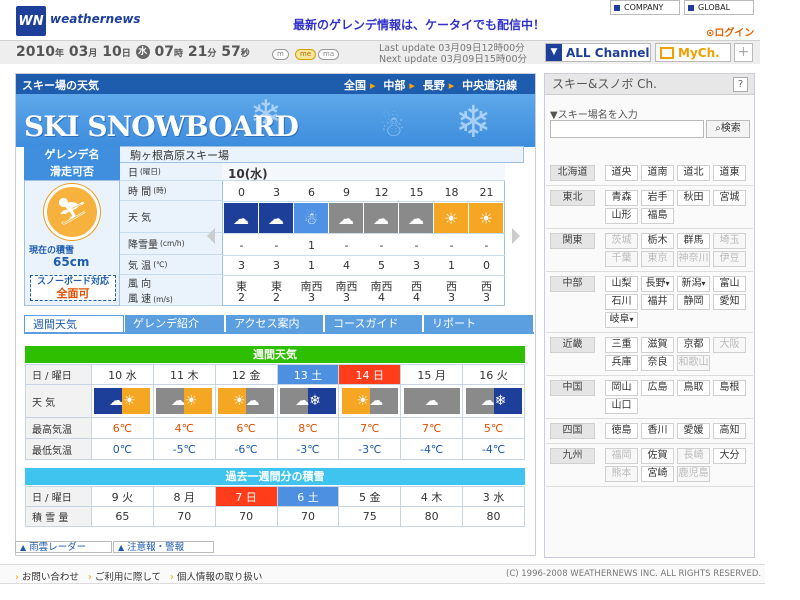  What do you see at coordinates (493, 496) in the screenshot?
I see `past-day-6: 3 水` at bounding box center [493, 496].